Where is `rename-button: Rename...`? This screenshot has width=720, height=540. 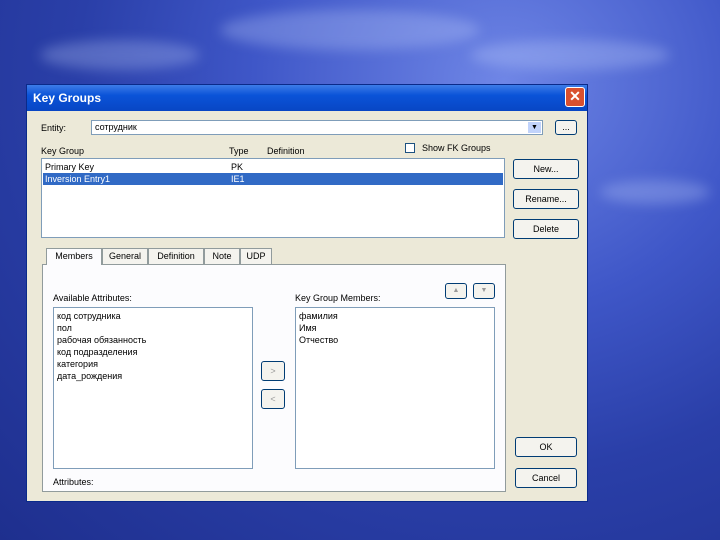 rename-button: Rename... is located at coordinates (546, 199).